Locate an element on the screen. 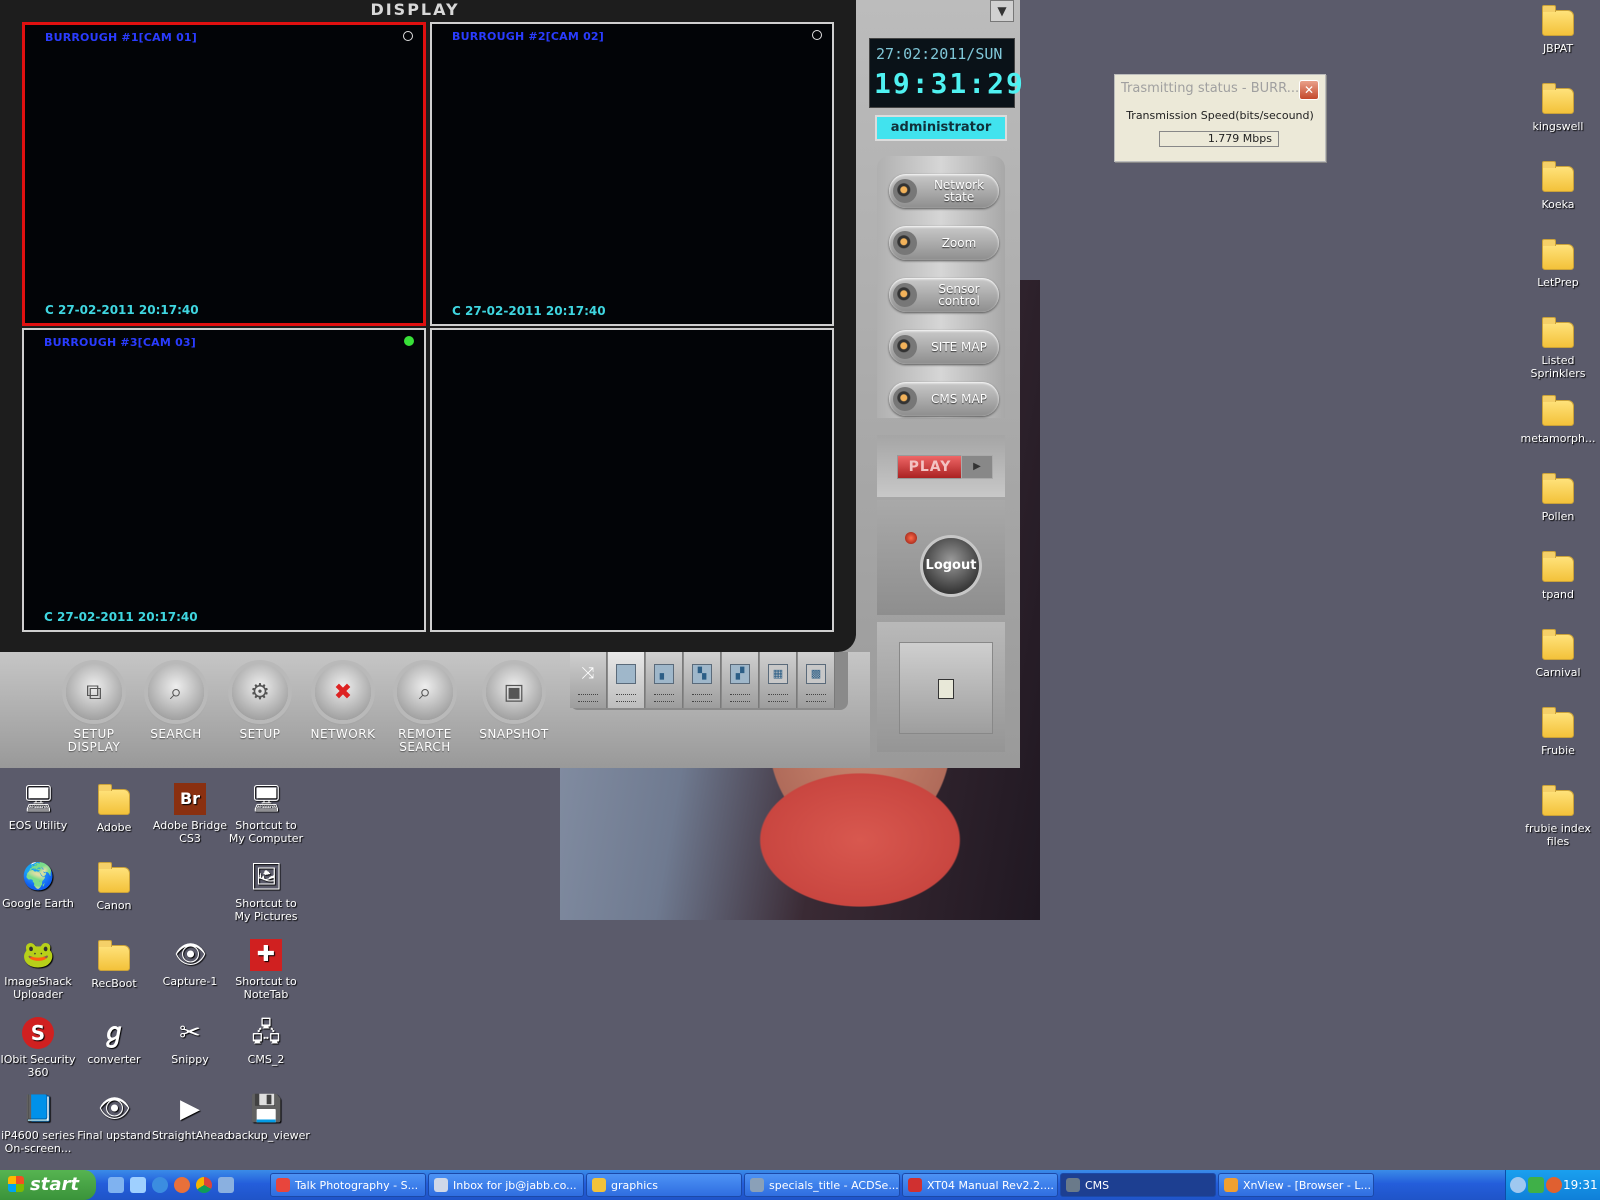 The width and height of the screenshot is (1600, 1200). desktop-folder-kingswell: kingswell is located at coordinates (1558, 107).